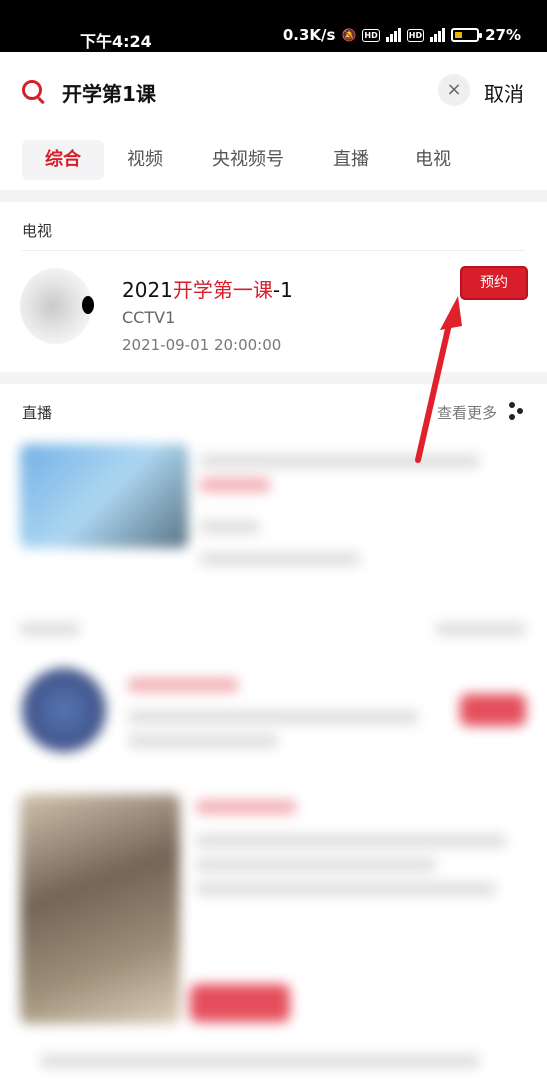  I want to click on tab-tv: 电视, so click(433, 160).